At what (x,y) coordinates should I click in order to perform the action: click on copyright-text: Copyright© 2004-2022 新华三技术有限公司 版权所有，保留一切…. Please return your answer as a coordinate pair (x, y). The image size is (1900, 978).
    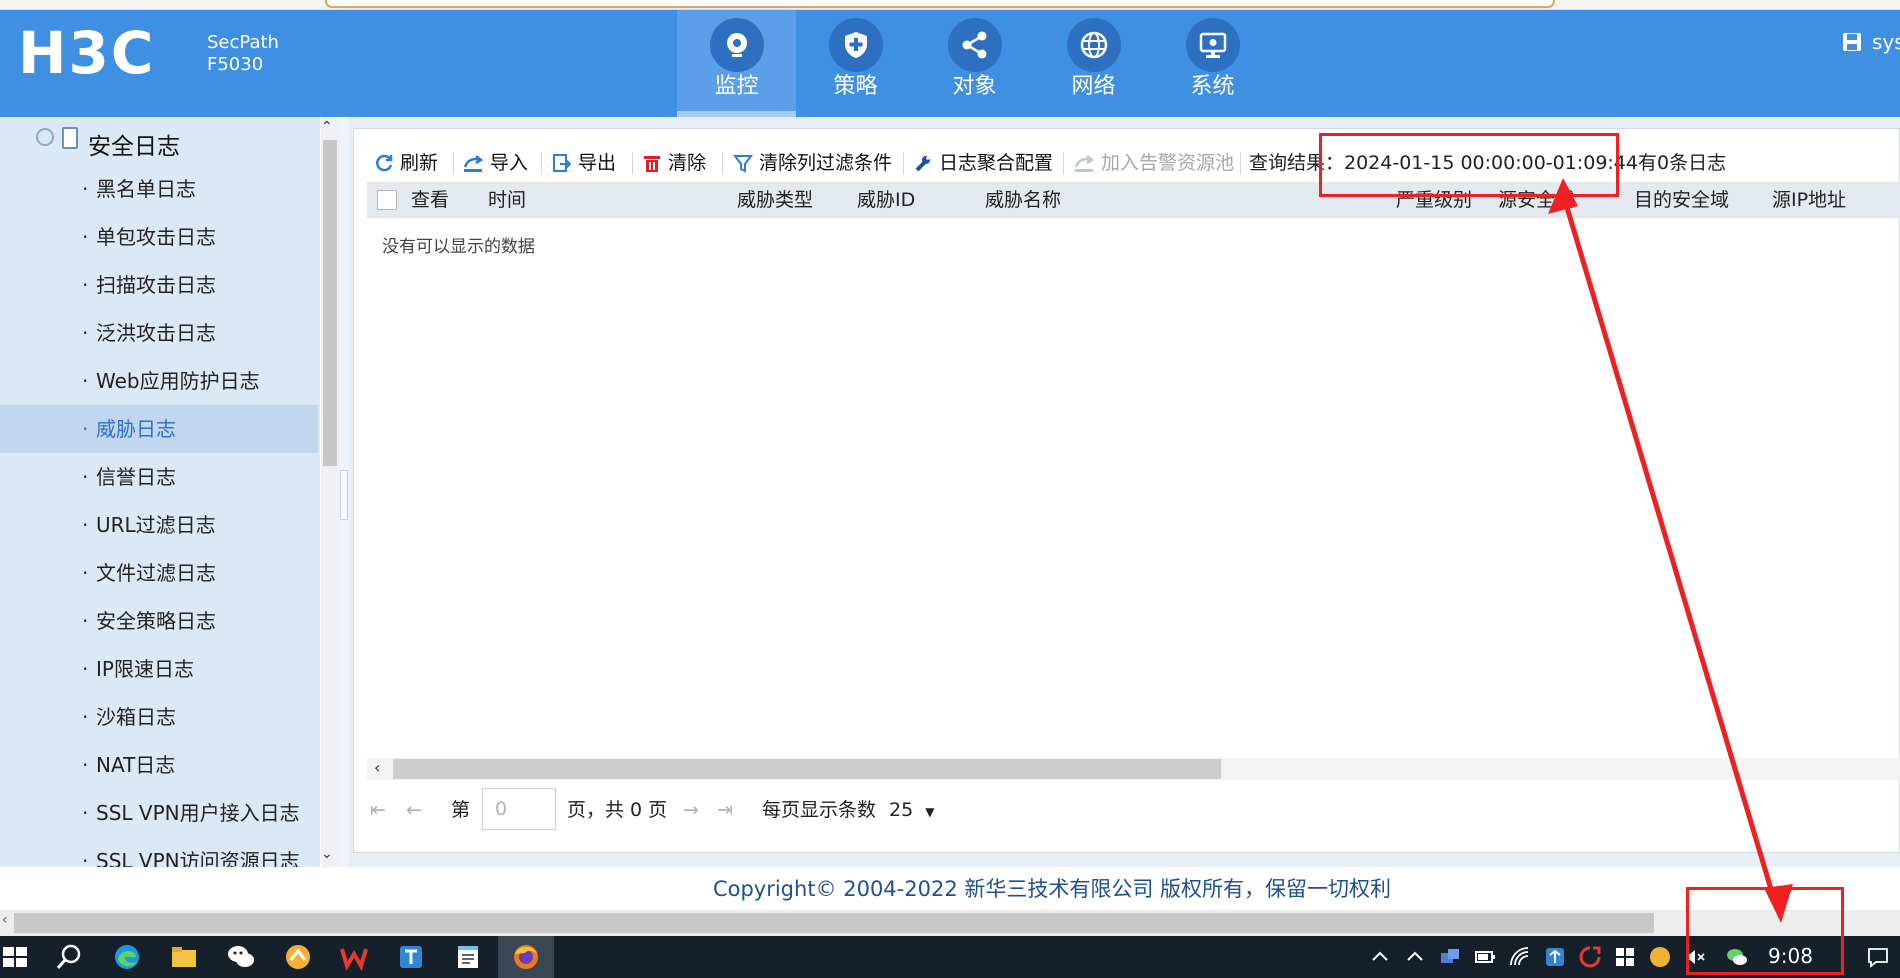
    Looking at the image, I should click on (1052, 889).